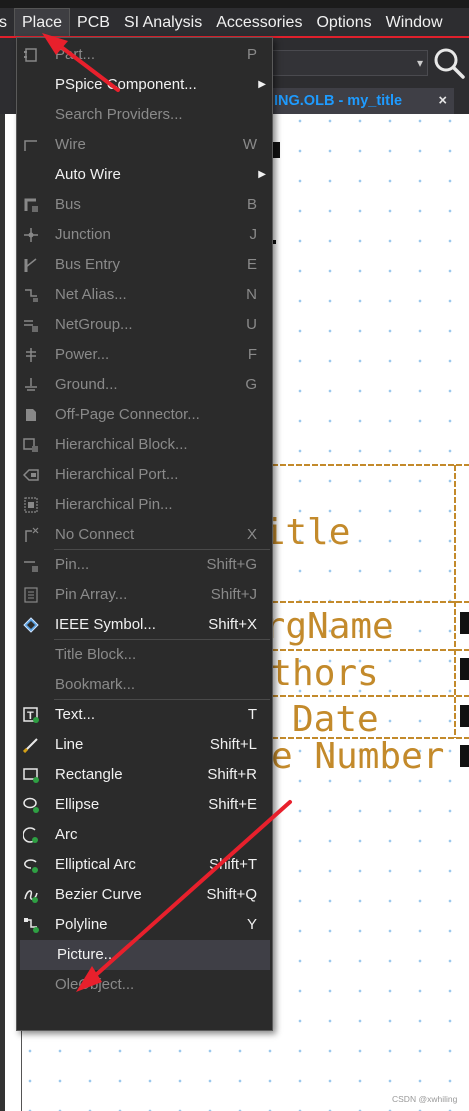 The image size is (469, 1111). What do you see at coordinates (144, 865) in the screenshot?
I see `menu-item-elliptical-arc: Elliptical Arc Shift+T` at bounding box center [144, 865].